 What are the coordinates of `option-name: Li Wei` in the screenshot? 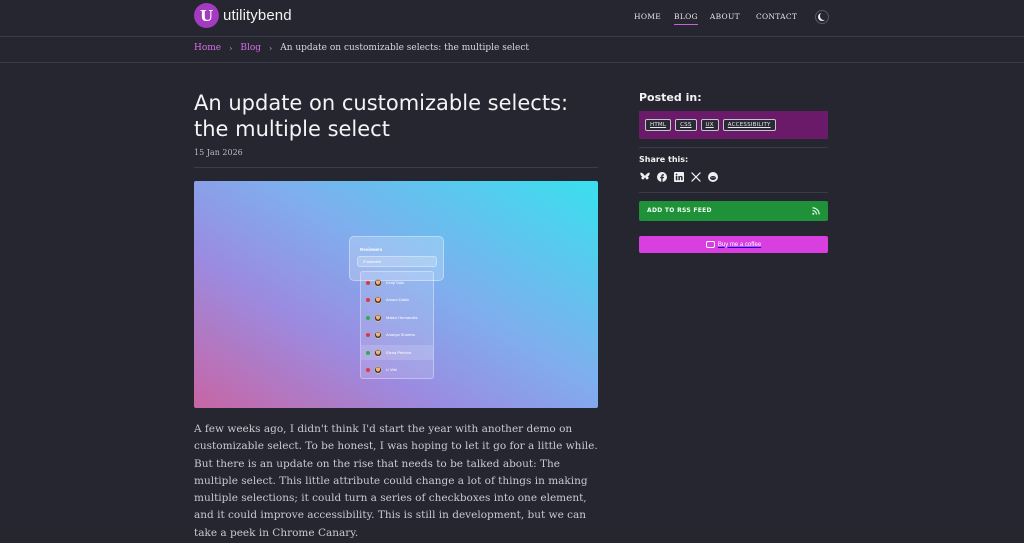 It's located at (392, 369).